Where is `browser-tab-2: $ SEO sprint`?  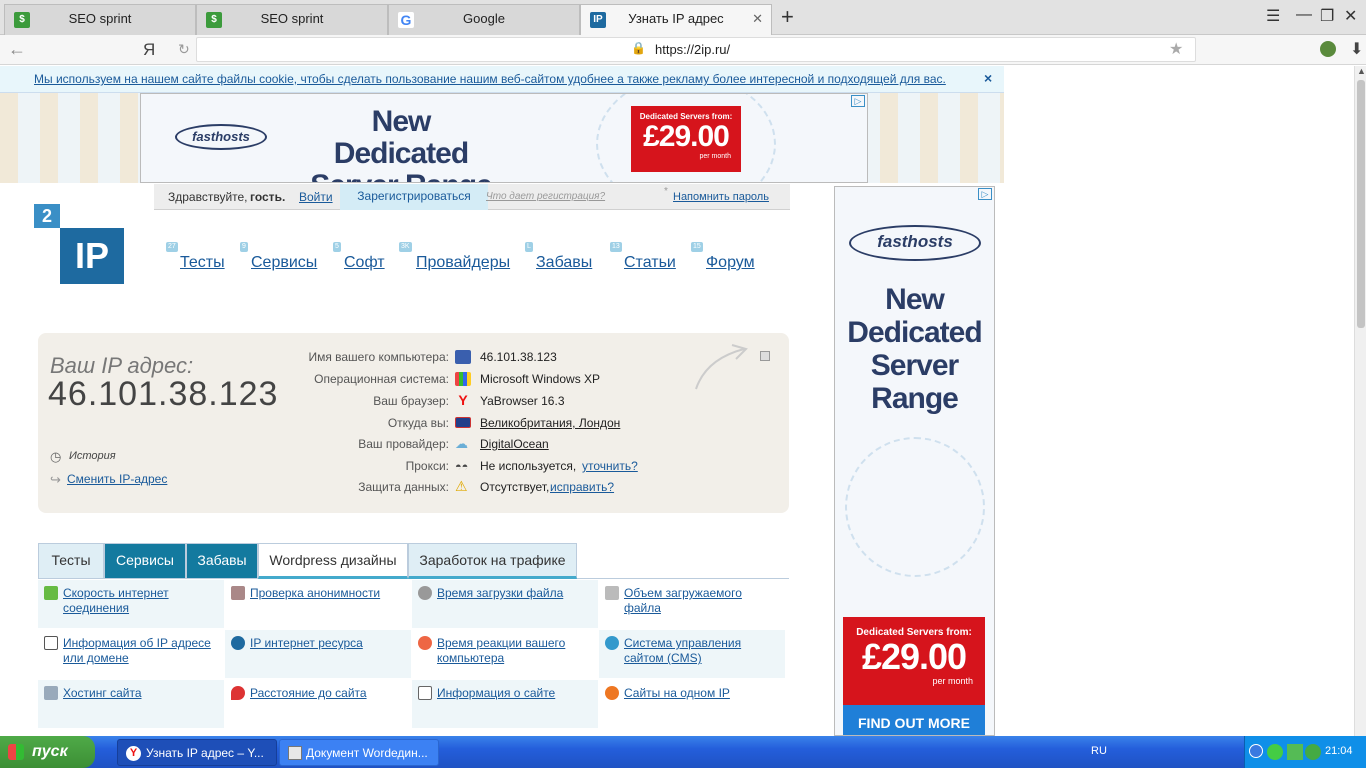
browser-tab-2: $ SEO sprint is located at coordinates (292, 19).